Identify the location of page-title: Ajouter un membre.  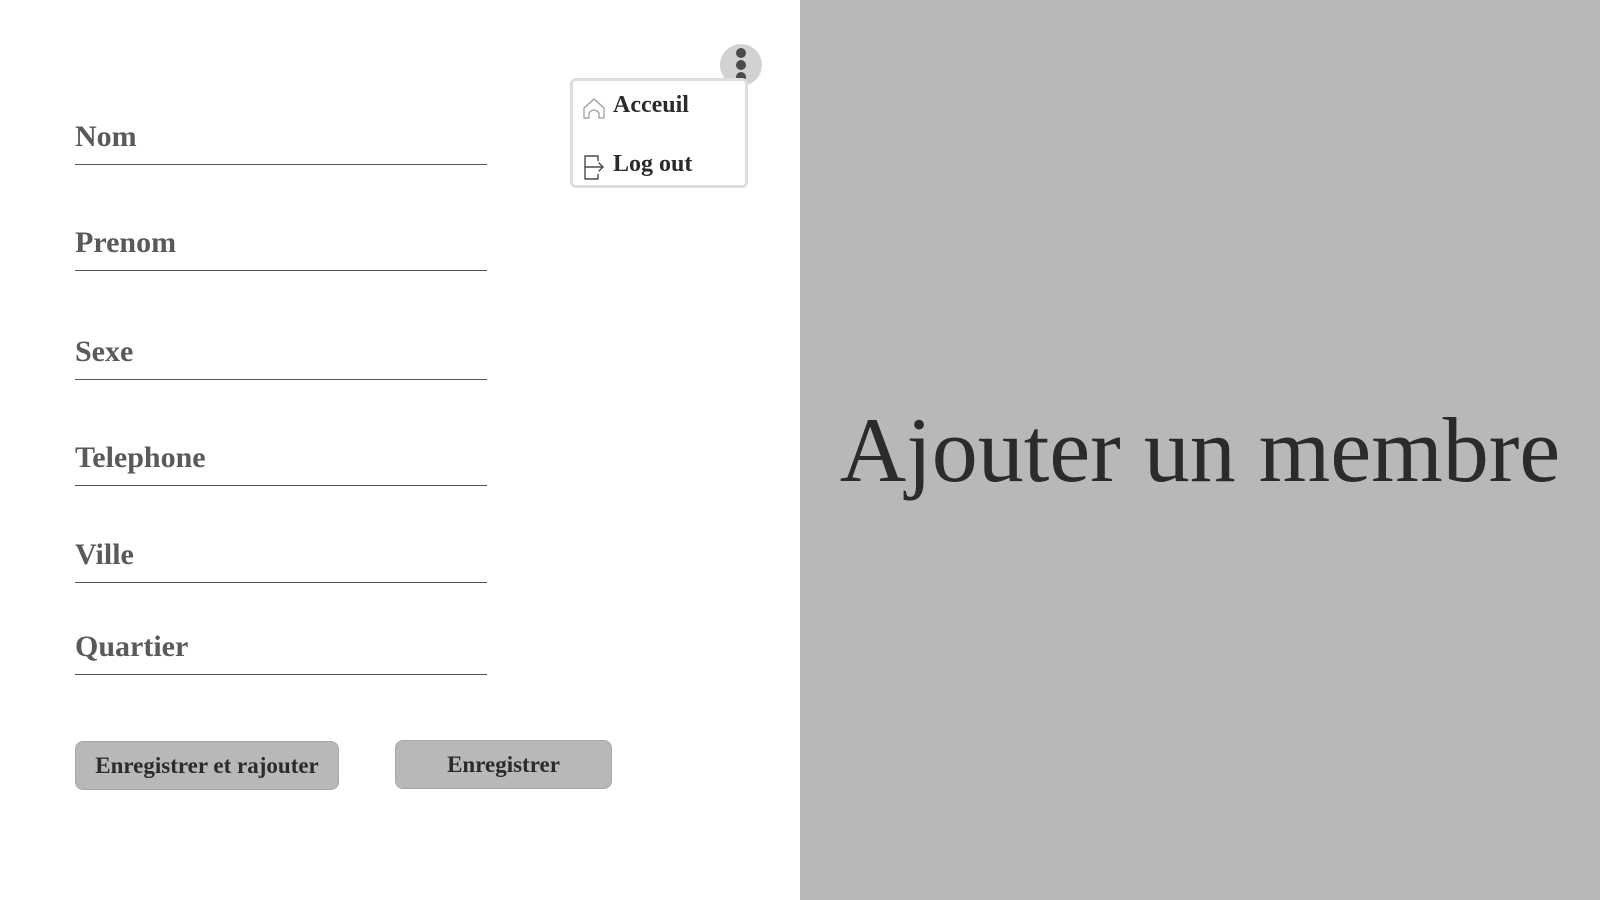
(1200, 450).